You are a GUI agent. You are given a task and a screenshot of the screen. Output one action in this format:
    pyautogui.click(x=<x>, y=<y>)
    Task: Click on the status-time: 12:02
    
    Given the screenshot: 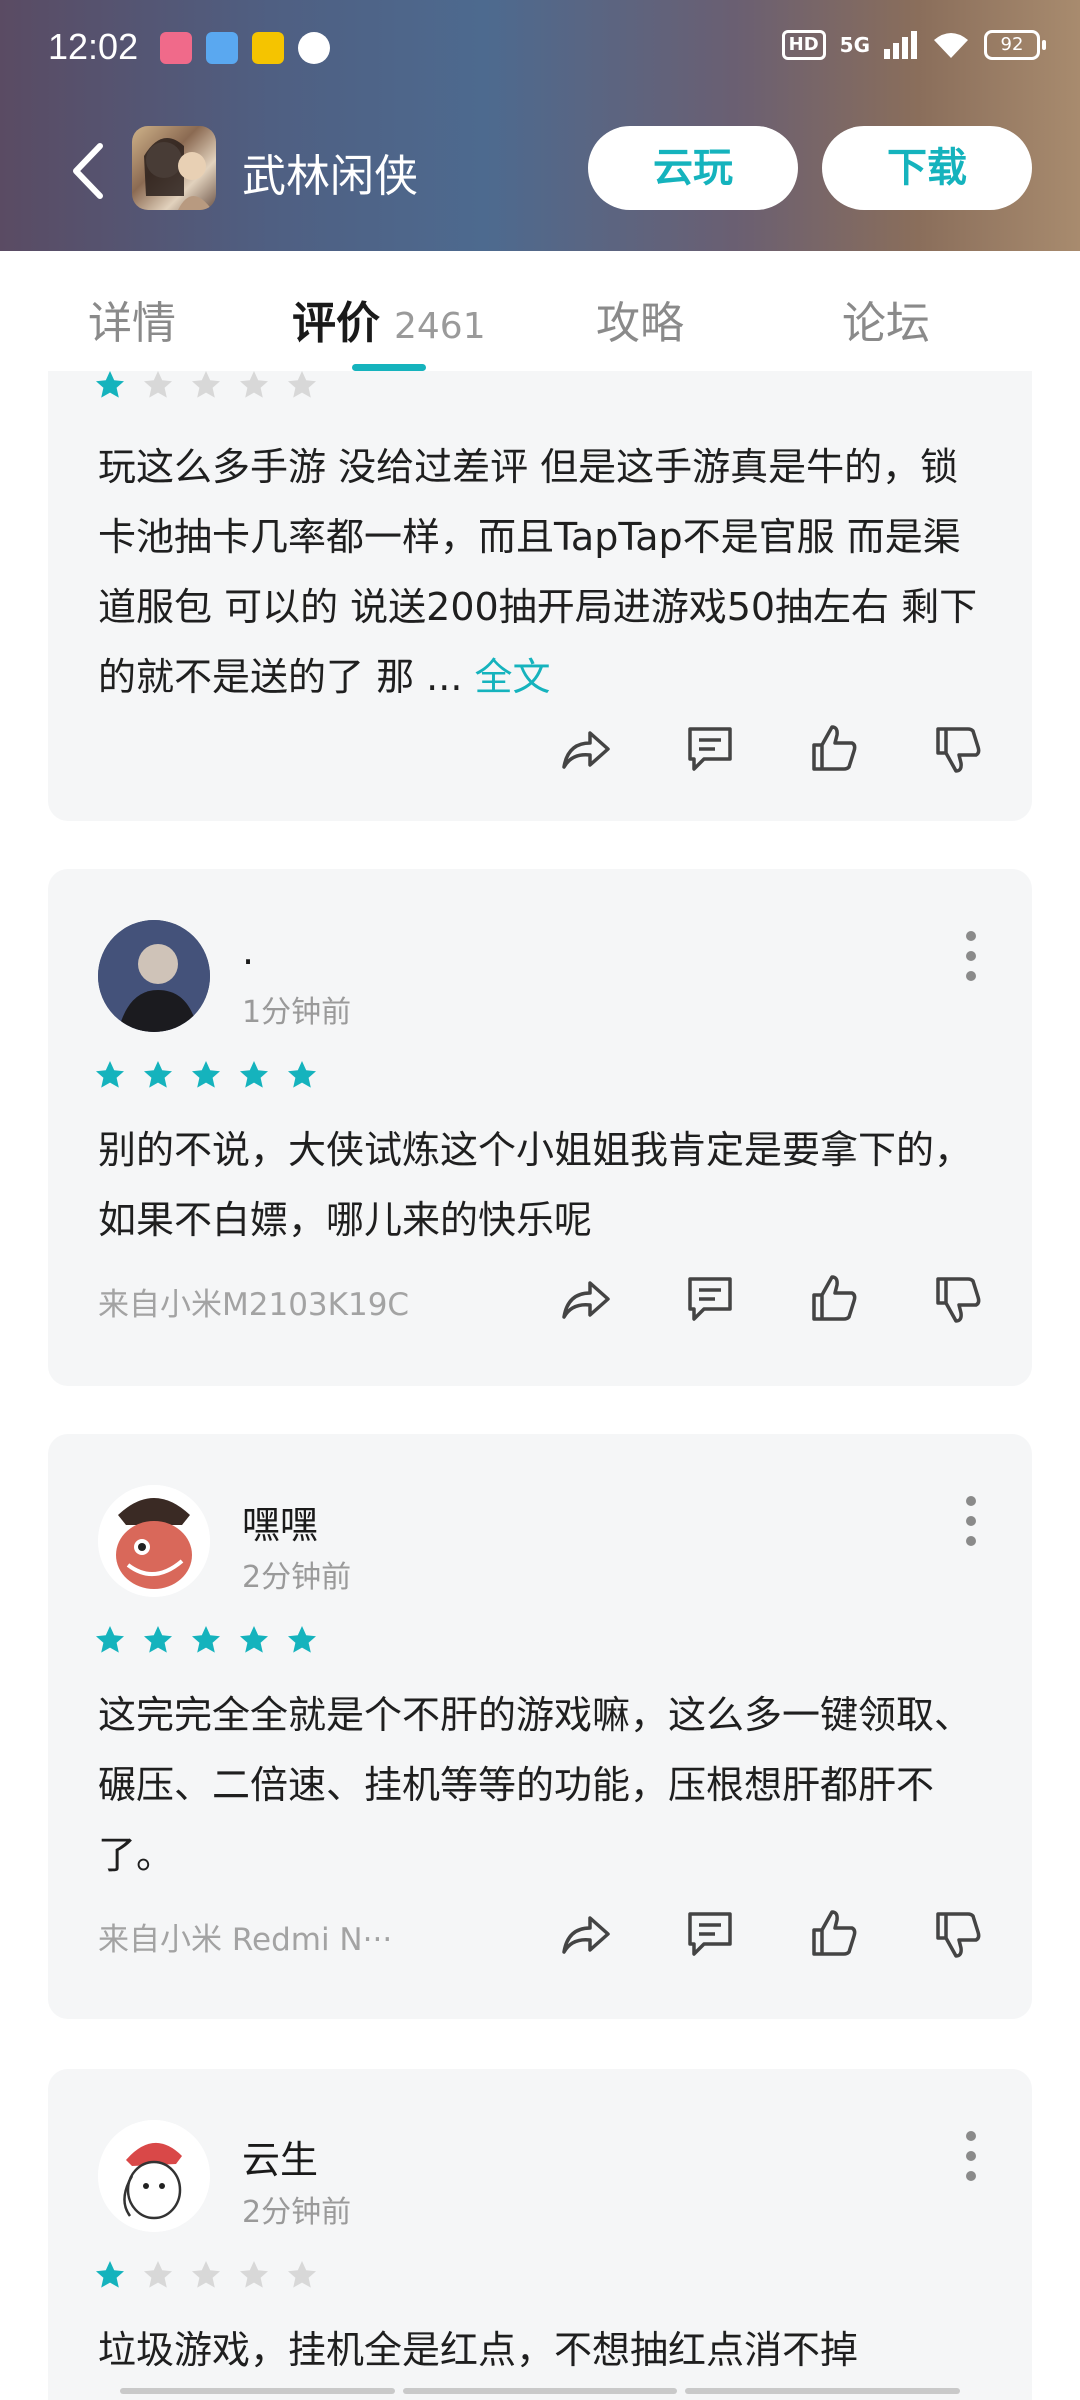 What is the action you would take?
    pyautogui.click(x=93, y=46)
    